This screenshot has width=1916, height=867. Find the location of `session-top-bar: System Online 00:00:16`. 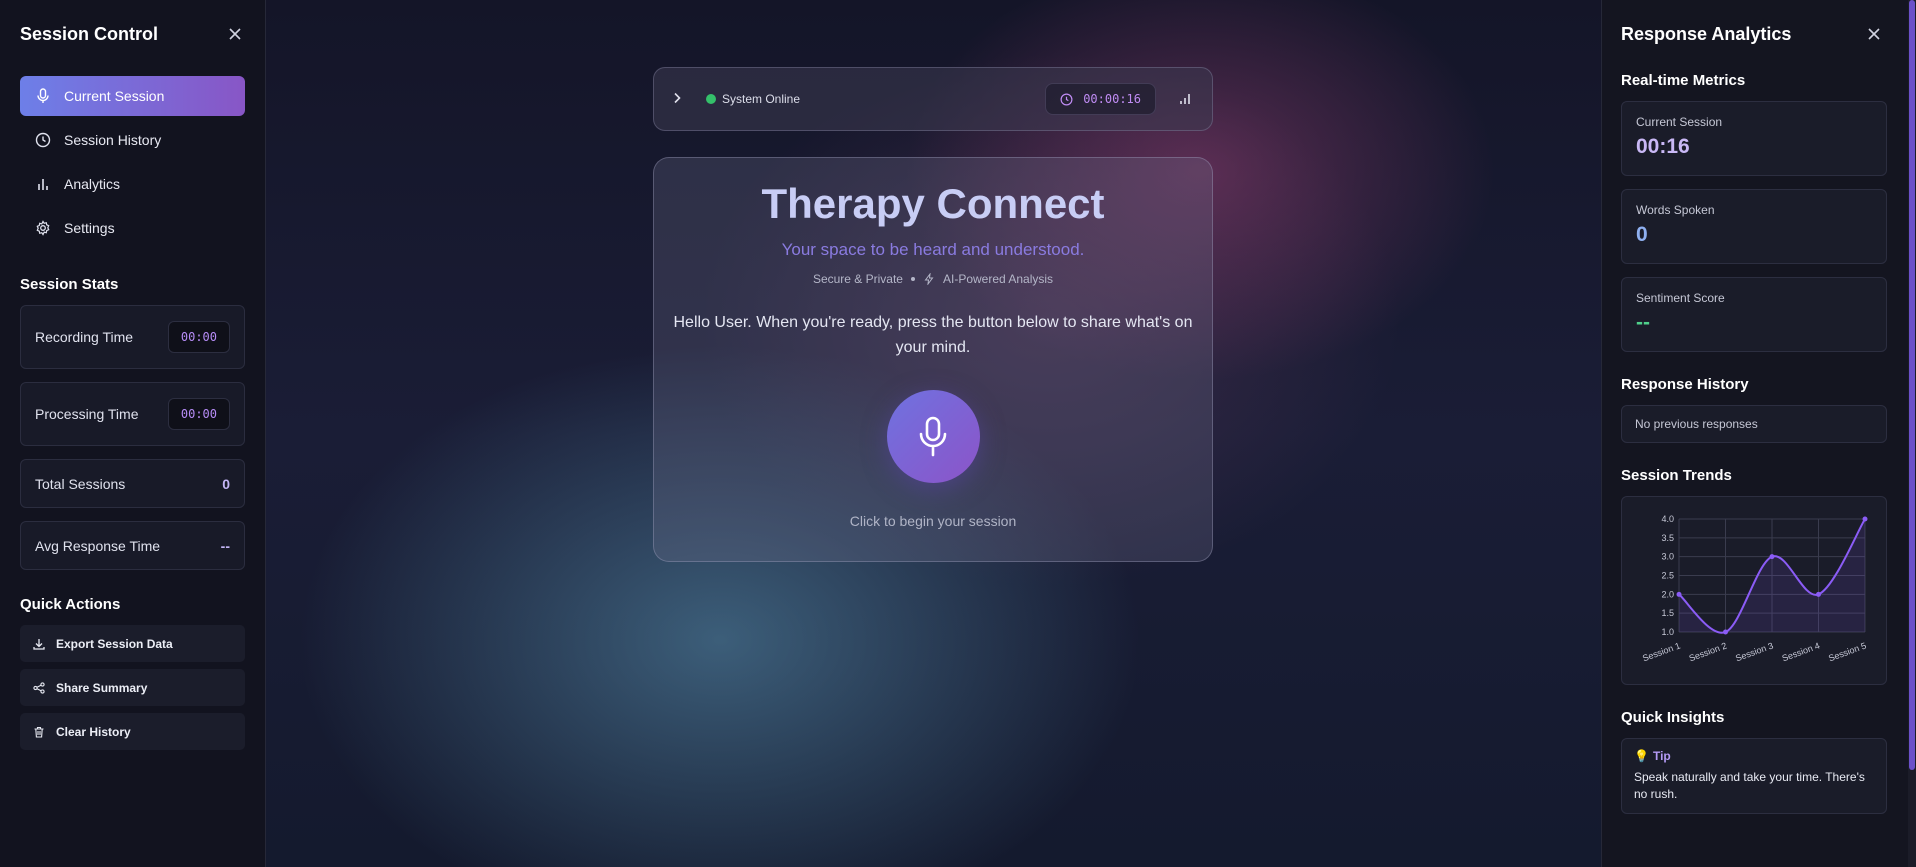

session-top-bar: System Online 00:00:16 is located at coordinates (933, 99).